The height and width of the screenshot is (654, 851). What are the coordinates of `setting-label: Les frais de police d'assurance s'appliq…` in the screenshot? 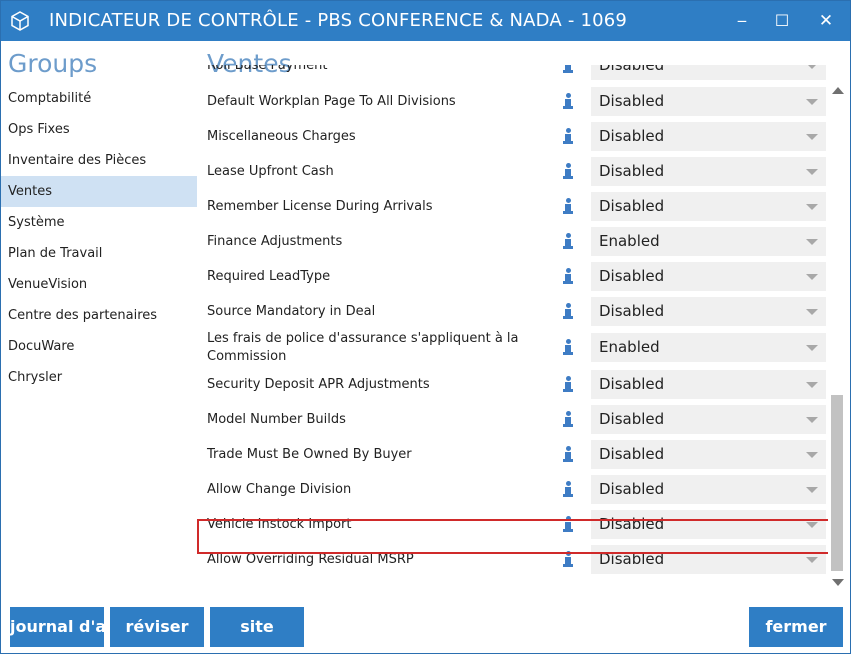 It's located at (363, 347).